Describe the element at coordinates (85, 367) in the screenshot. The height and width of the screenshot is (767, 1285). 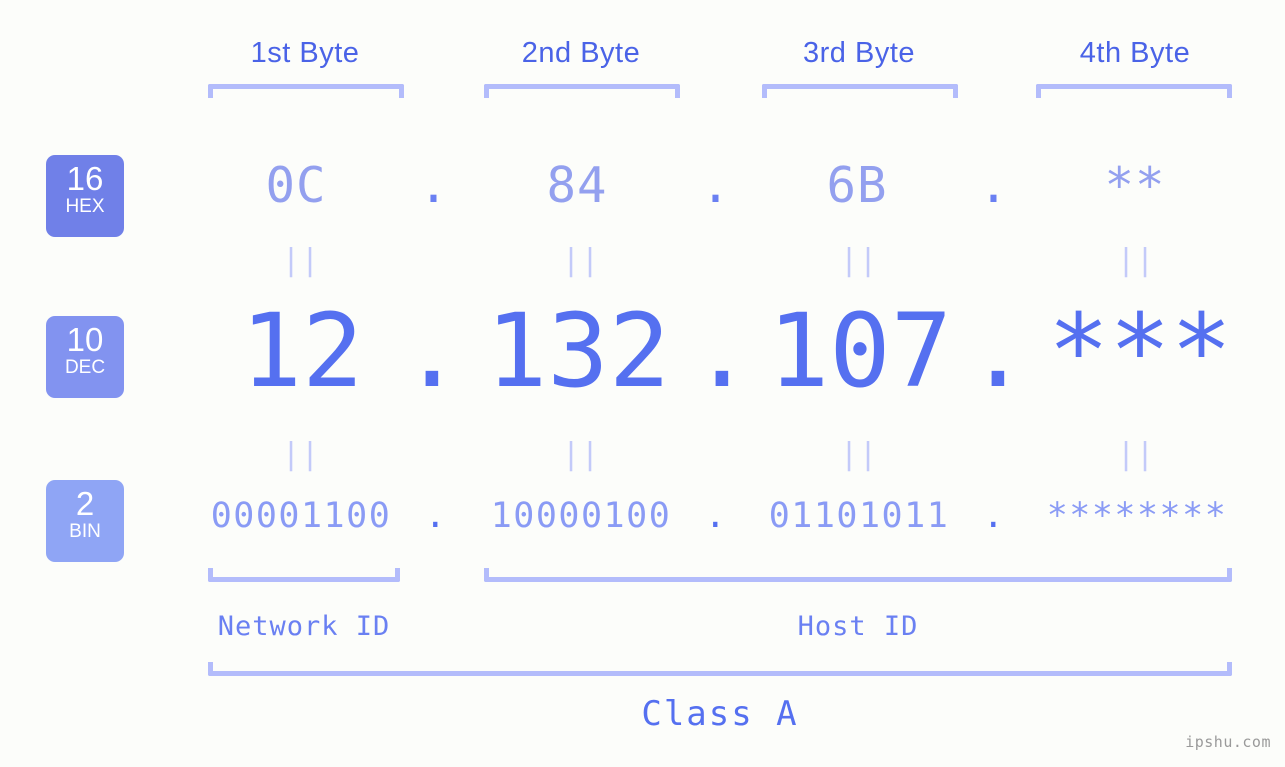
I see `radix-badge-dec-name: DEC` at that location.